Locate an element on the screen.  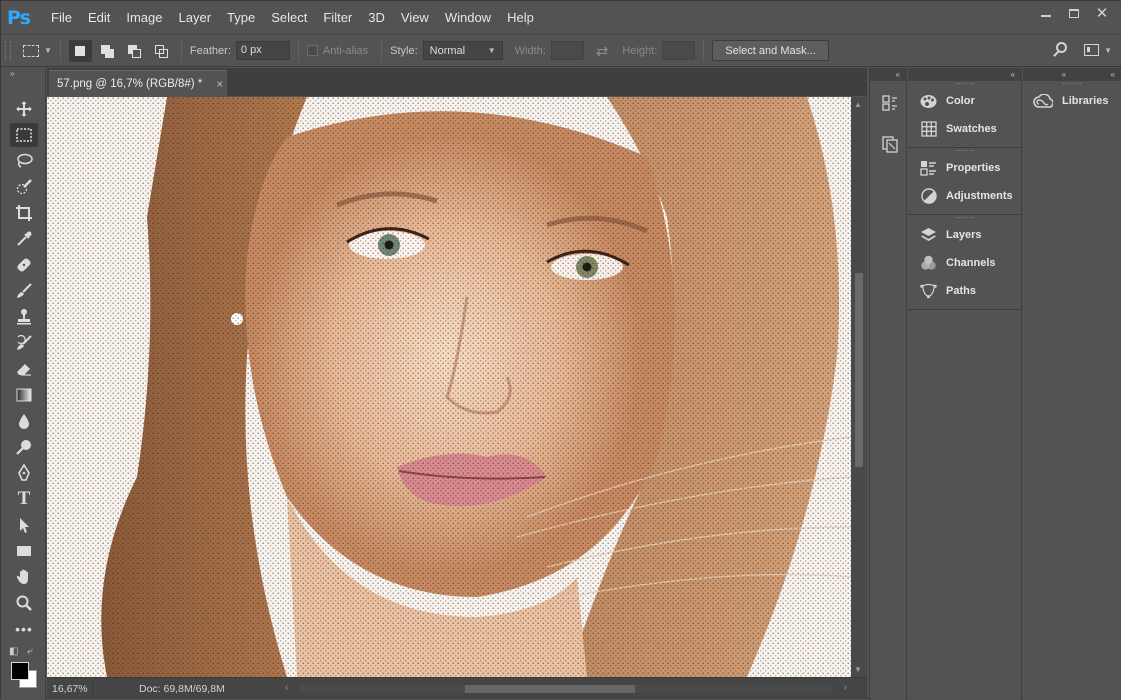
zoom-icon is located at coordinates (24, 603).